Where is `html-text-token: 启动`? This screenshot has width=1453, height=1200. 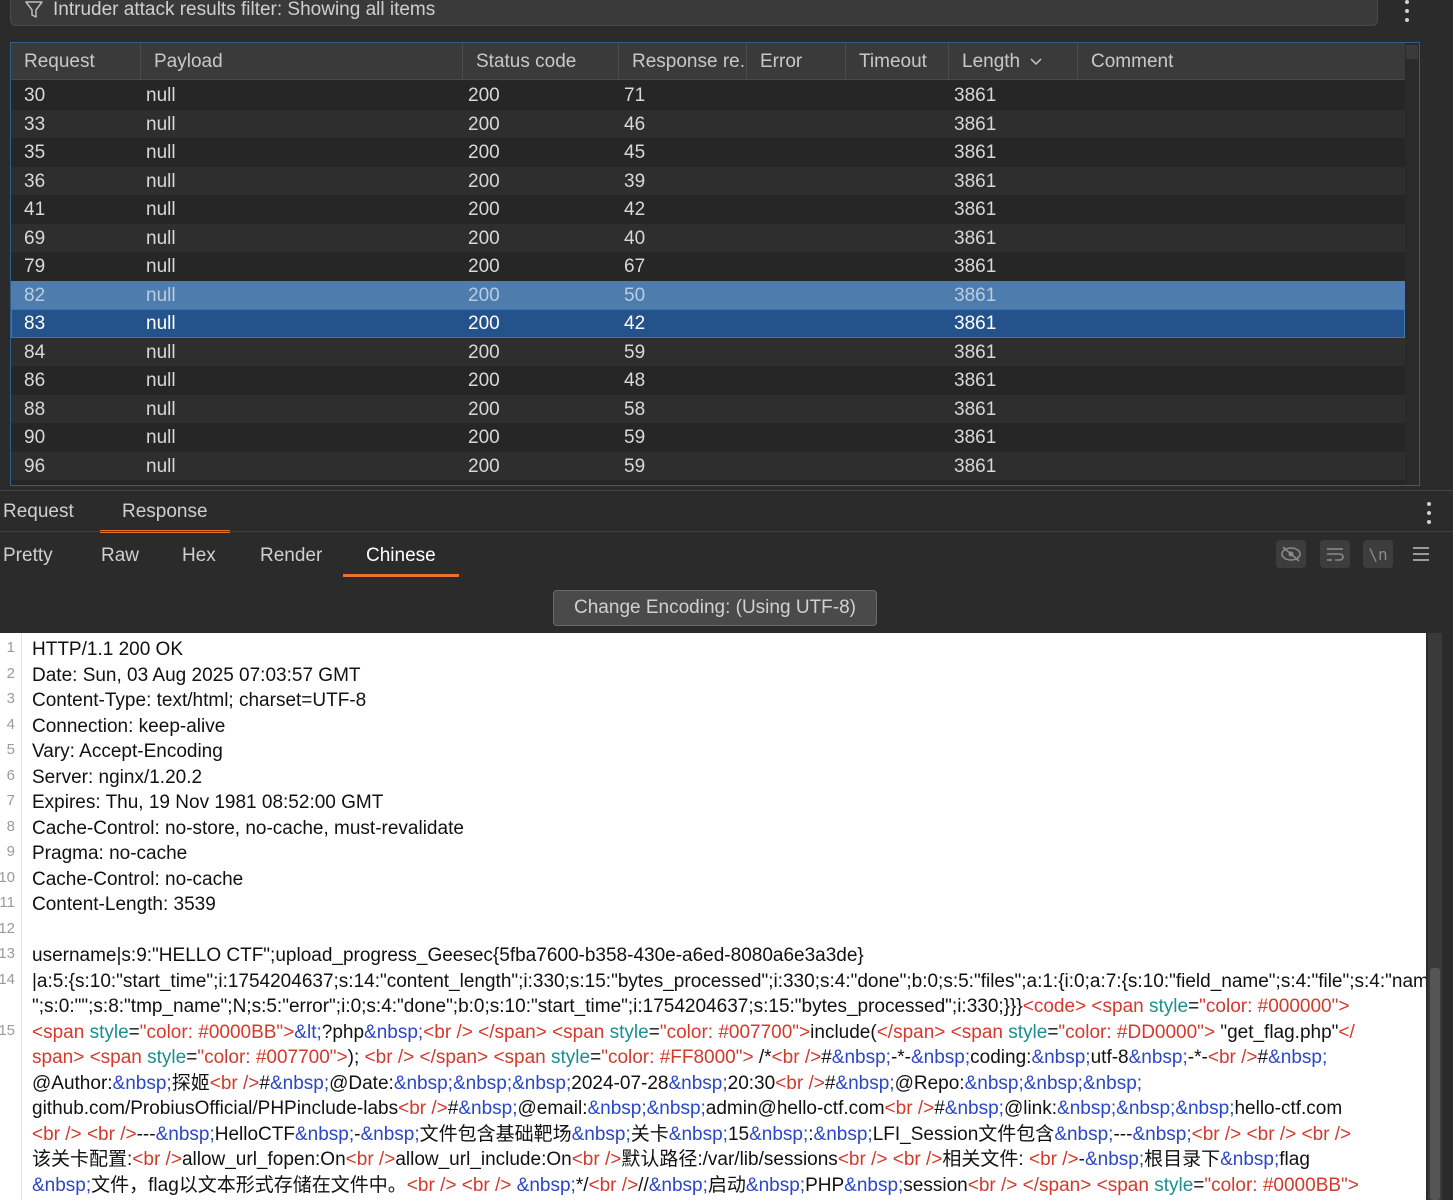 html-text-token: 启动 is located at coordinates (726, 1185).